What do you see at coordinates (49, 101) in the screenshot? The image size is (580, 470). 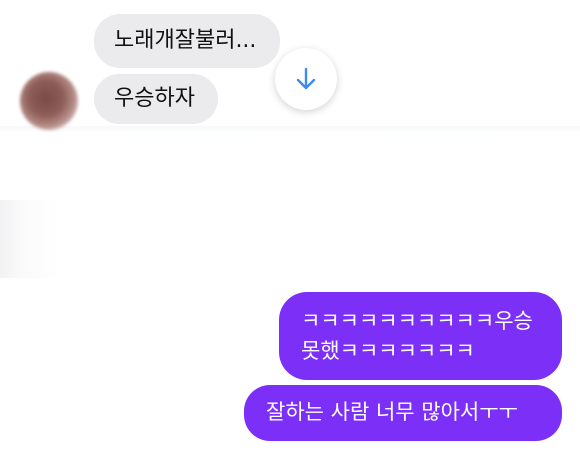 I see `avatar` at bounding box center [49, 101].